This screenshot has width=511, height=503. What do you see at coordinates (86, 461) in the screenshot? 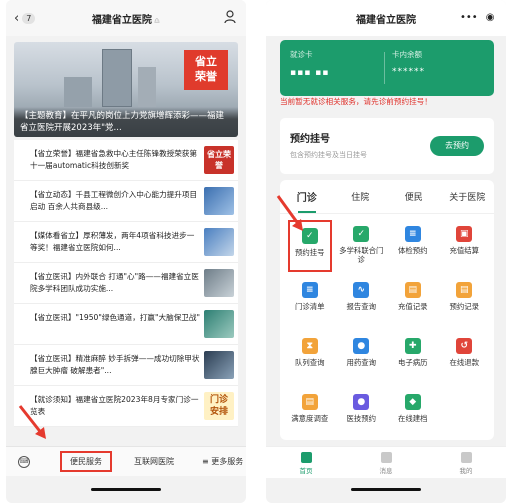
I see `tab-convenience-services: 便民服务` at bounding box center [86, 461].